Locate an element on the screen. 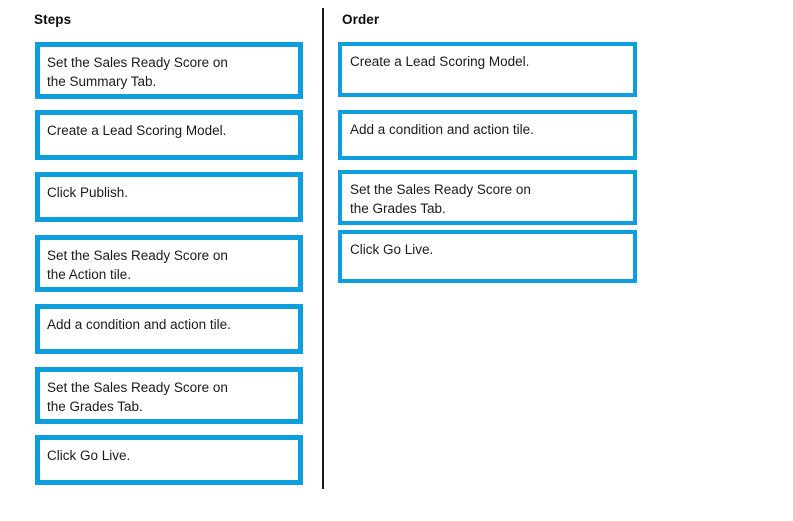 The image size is (793, 521). order-tile: Add a condition and action tile. is located at coordinates (487, 135).